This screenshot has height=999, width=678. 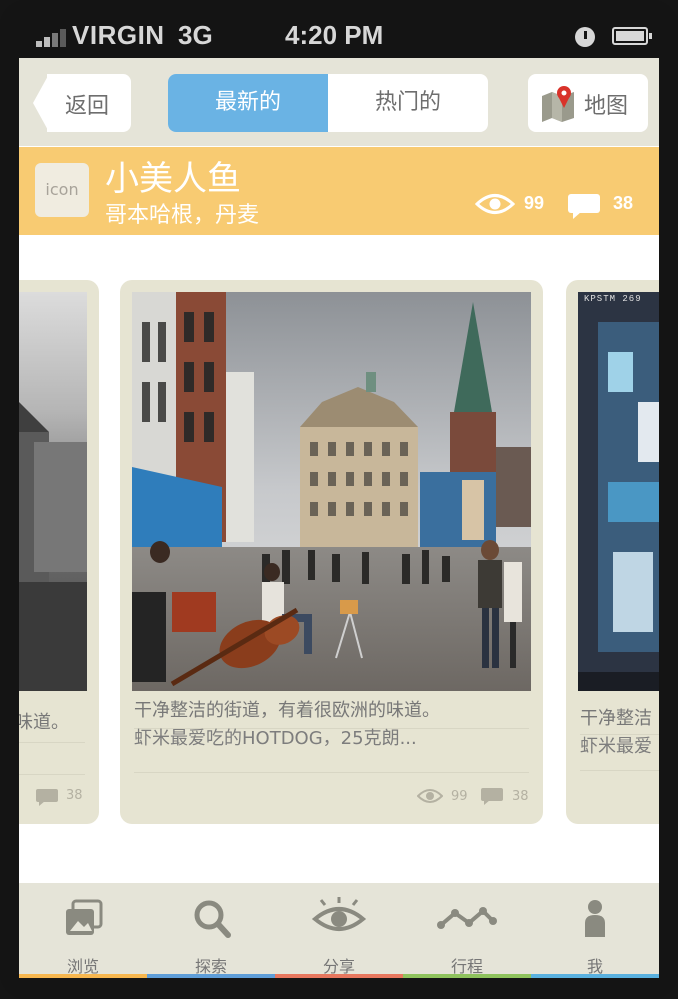 I want to click on map-pin-icon, so click(x=558, y=104).